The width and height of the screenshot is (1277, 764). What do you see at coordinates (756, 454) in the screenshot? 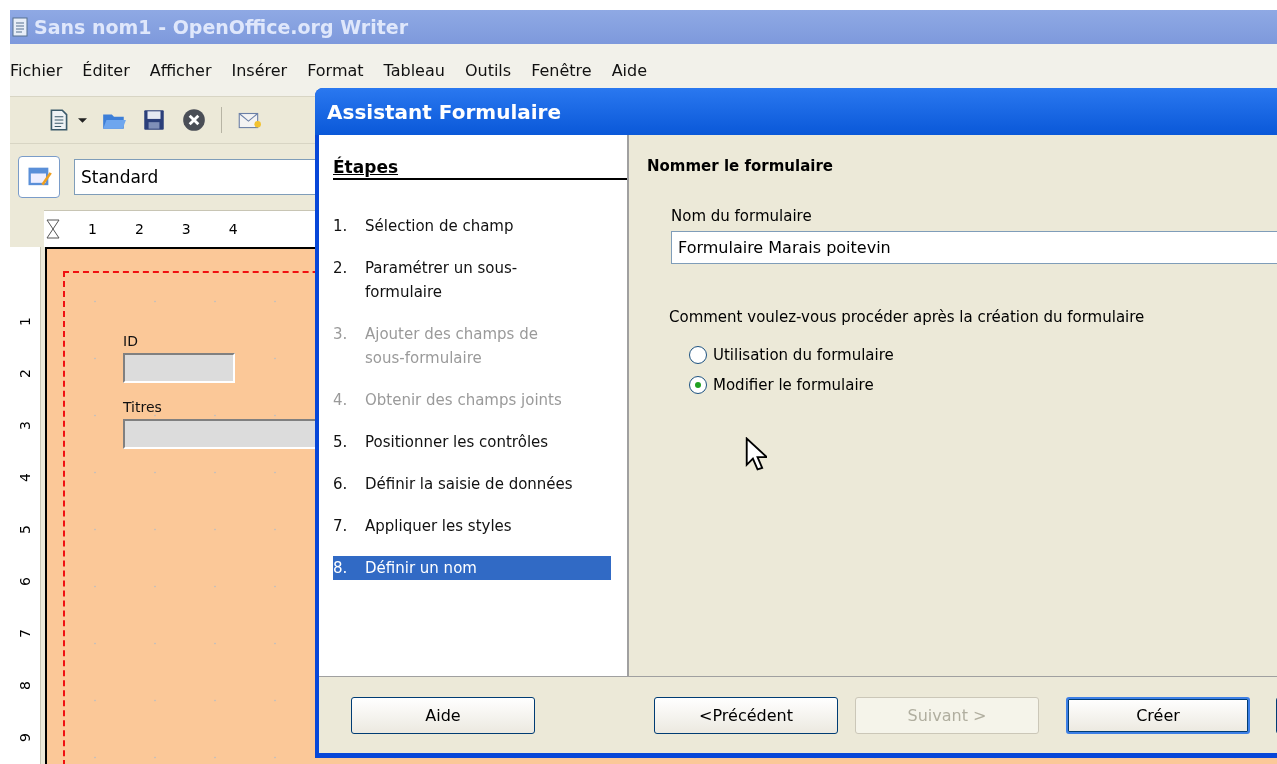
I see `mouse-pointer-icon` at bounding box center [756, 454].